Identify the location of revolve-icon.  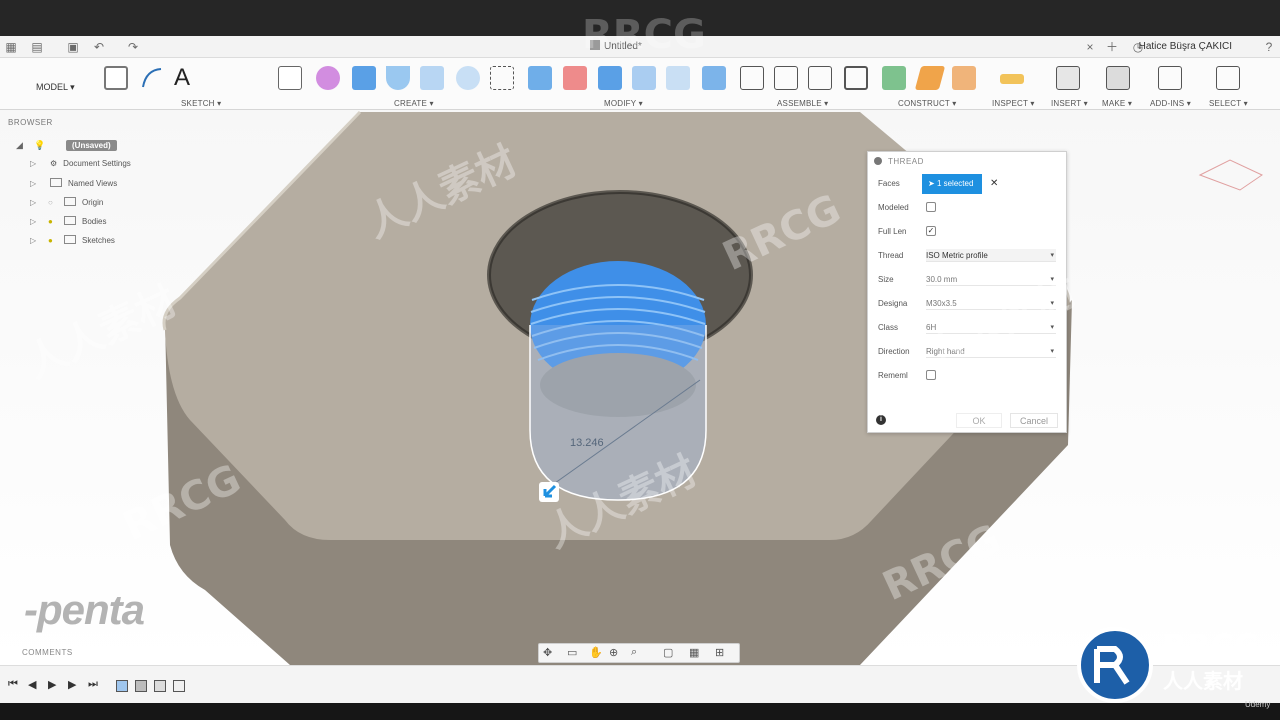
(398, 78).